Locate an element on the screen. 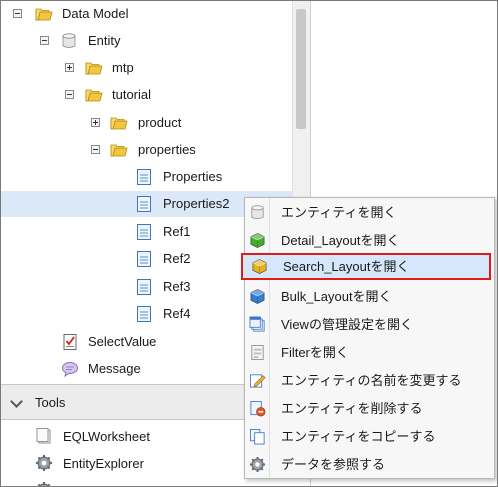 This screenshot has height=487, width=498. menu-item-open-detail-layout: Detail_Layoutを開く is located at coordinates (369, 240).